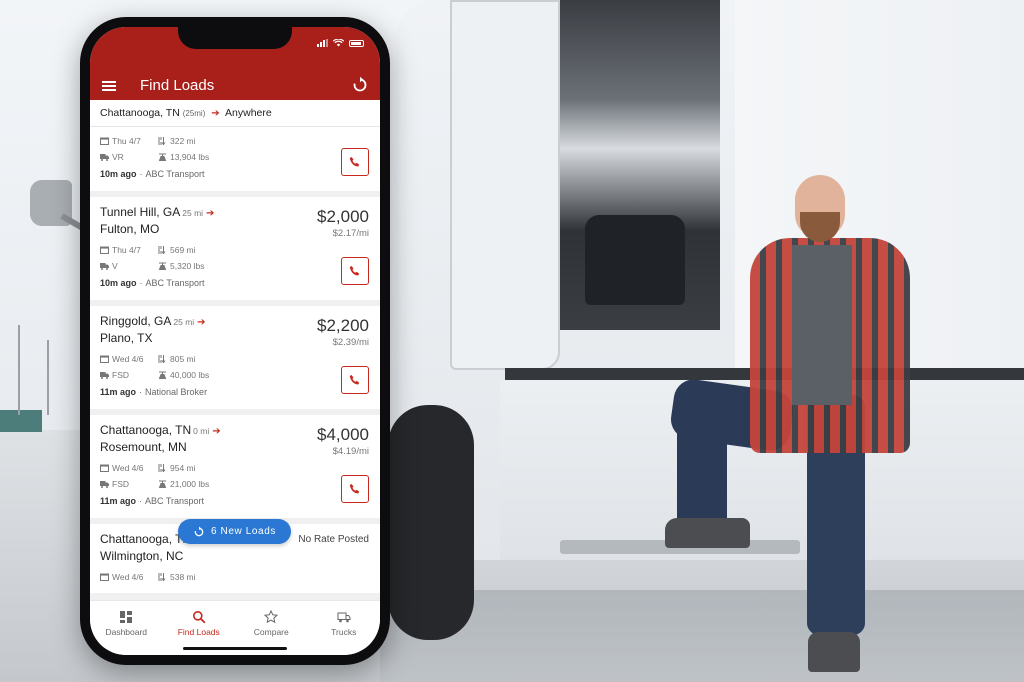 The image size is (1024, 682). What do you see at coordinates (187, 266) in the screenshot?
I see `load-weight: 5,320 lbs` at bounding box center [187, 266].